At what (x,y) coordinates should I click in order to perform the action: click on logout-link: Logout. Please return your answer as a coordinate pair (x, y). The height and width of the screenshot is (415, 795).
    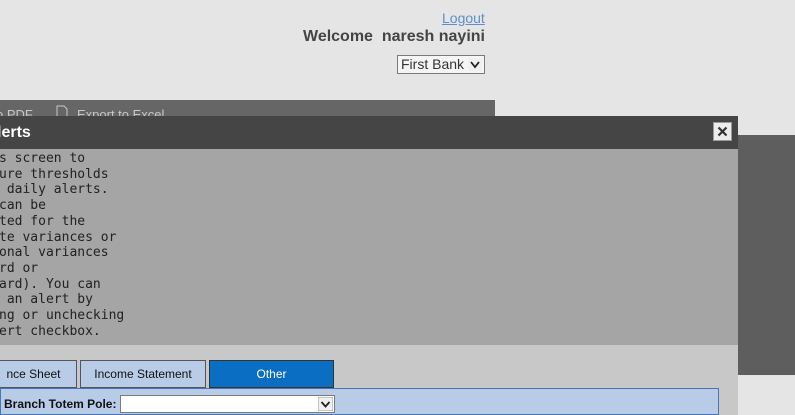
    Looking at the image, I should click on (463, 18).